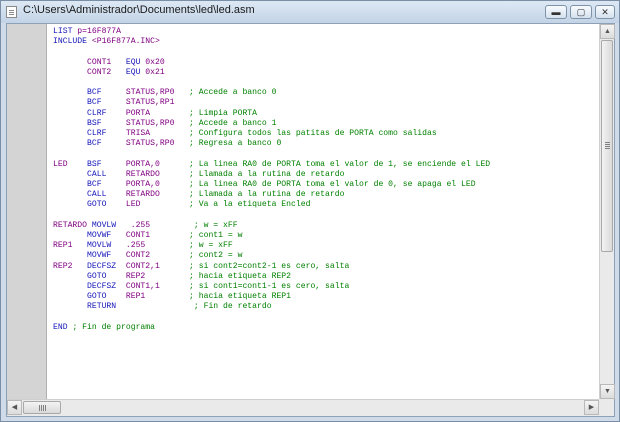 The width and height of the screenshot is (620, 422). What do you see at coordinates (250, 205) in the screenshot?
I see `code-token: ; Va a la etiqueta Encled` at bounding box center [250, 205].